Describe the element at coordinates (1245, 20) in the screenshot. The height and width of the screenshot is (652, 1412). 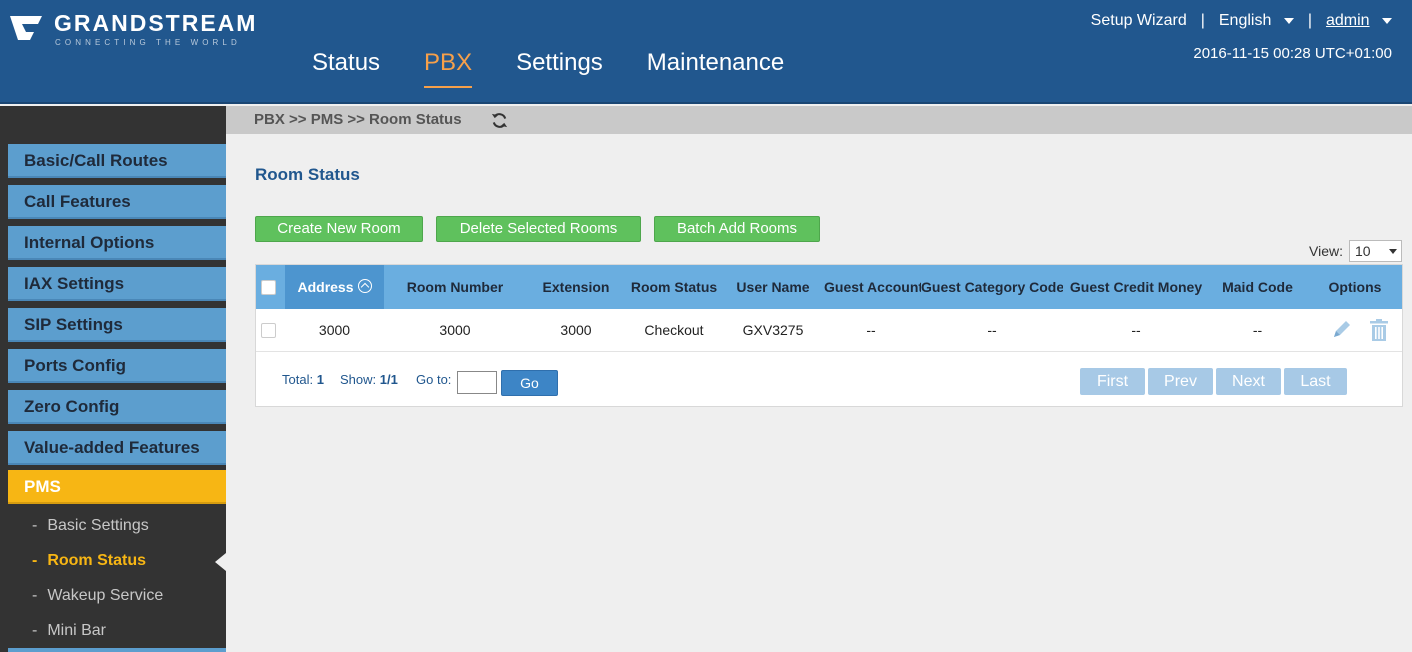
I see `language-label: English` at that location.